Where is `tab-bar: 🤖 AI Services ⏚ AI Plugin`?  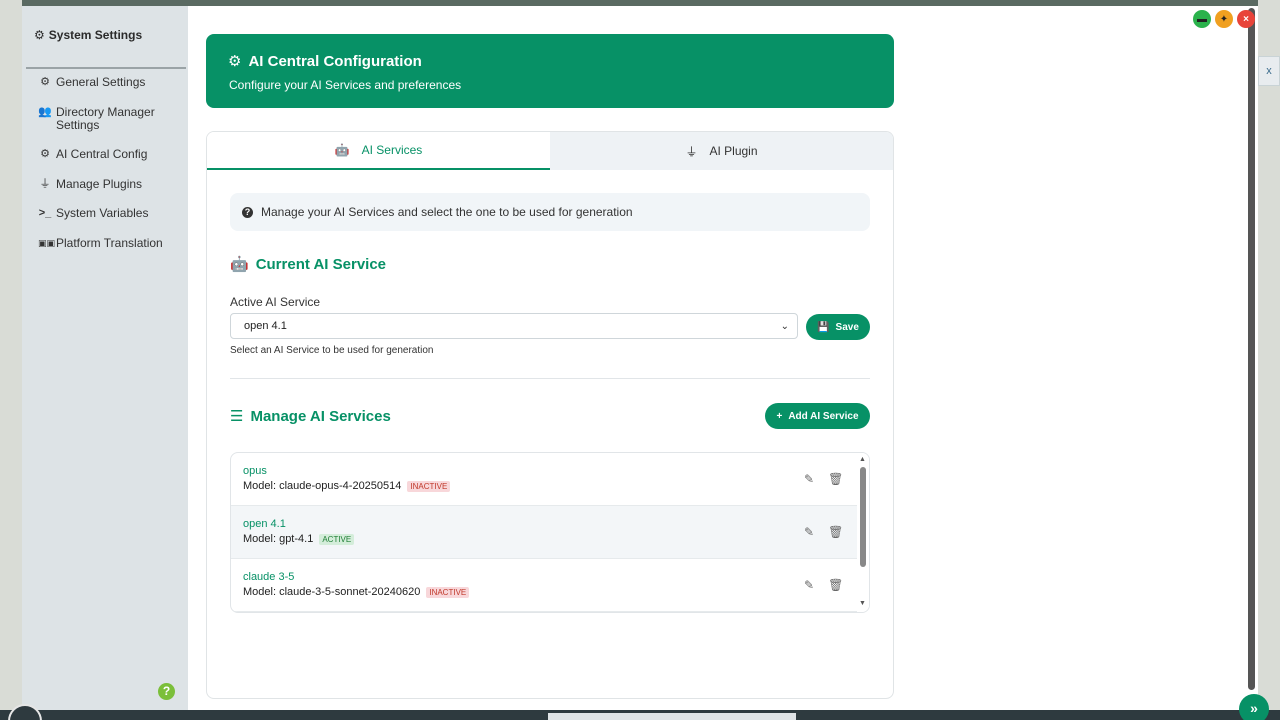
tab-bar: 🤖 AI Services ⏚ AI Plugin is located at coordinates (550, 151).